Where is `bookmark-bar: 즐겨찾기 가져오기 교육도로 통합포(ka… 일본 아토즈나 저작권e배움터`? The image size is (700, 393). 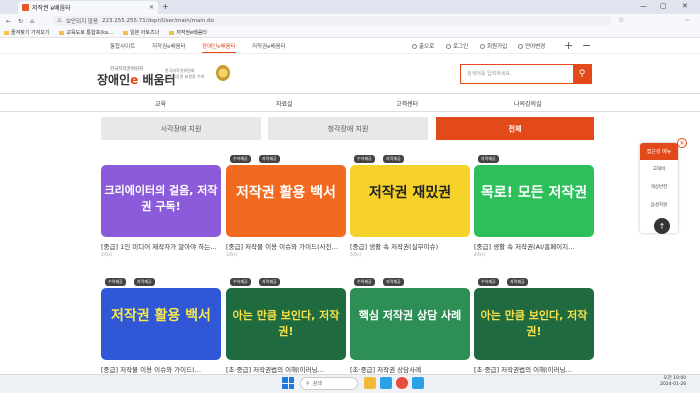 bookmark-bar: 즐겨찾기 가져오기 교육도로 통합포(ka… 일본 아토즈나 저작권e배움터 is located at coordinates (350, 33).